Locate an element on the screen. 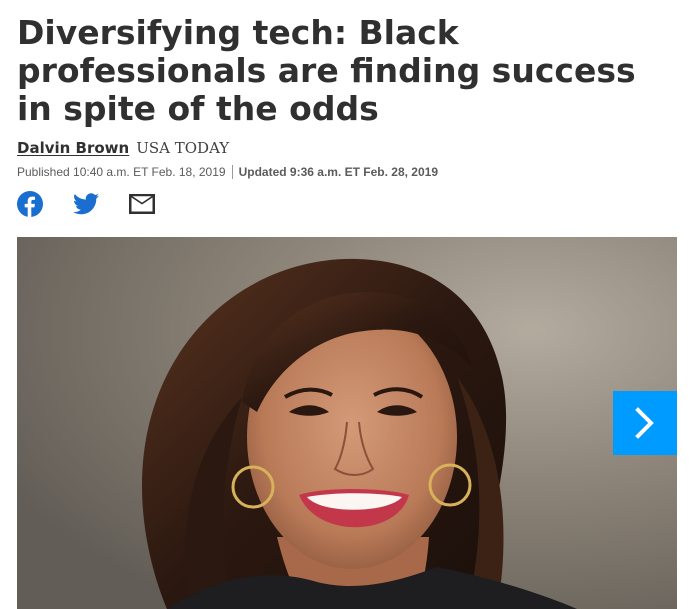  updated-date: Updated 9:36 a.m. ET Feb. 28, 2019 is located at coordinates (338, 172).